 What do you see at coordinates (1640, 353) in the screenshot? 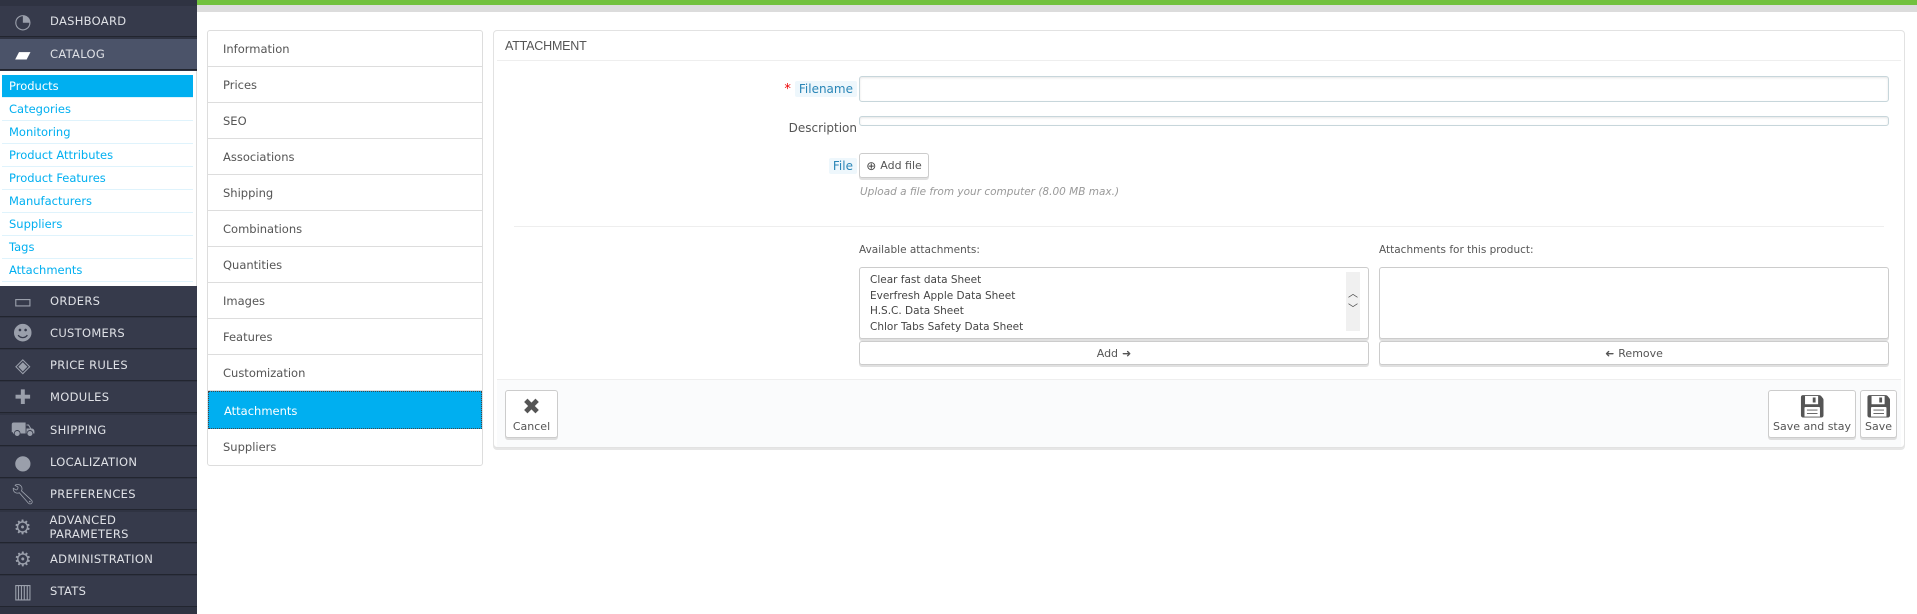
I see `remove-label: Remove` at bounding box center [1640, 353].